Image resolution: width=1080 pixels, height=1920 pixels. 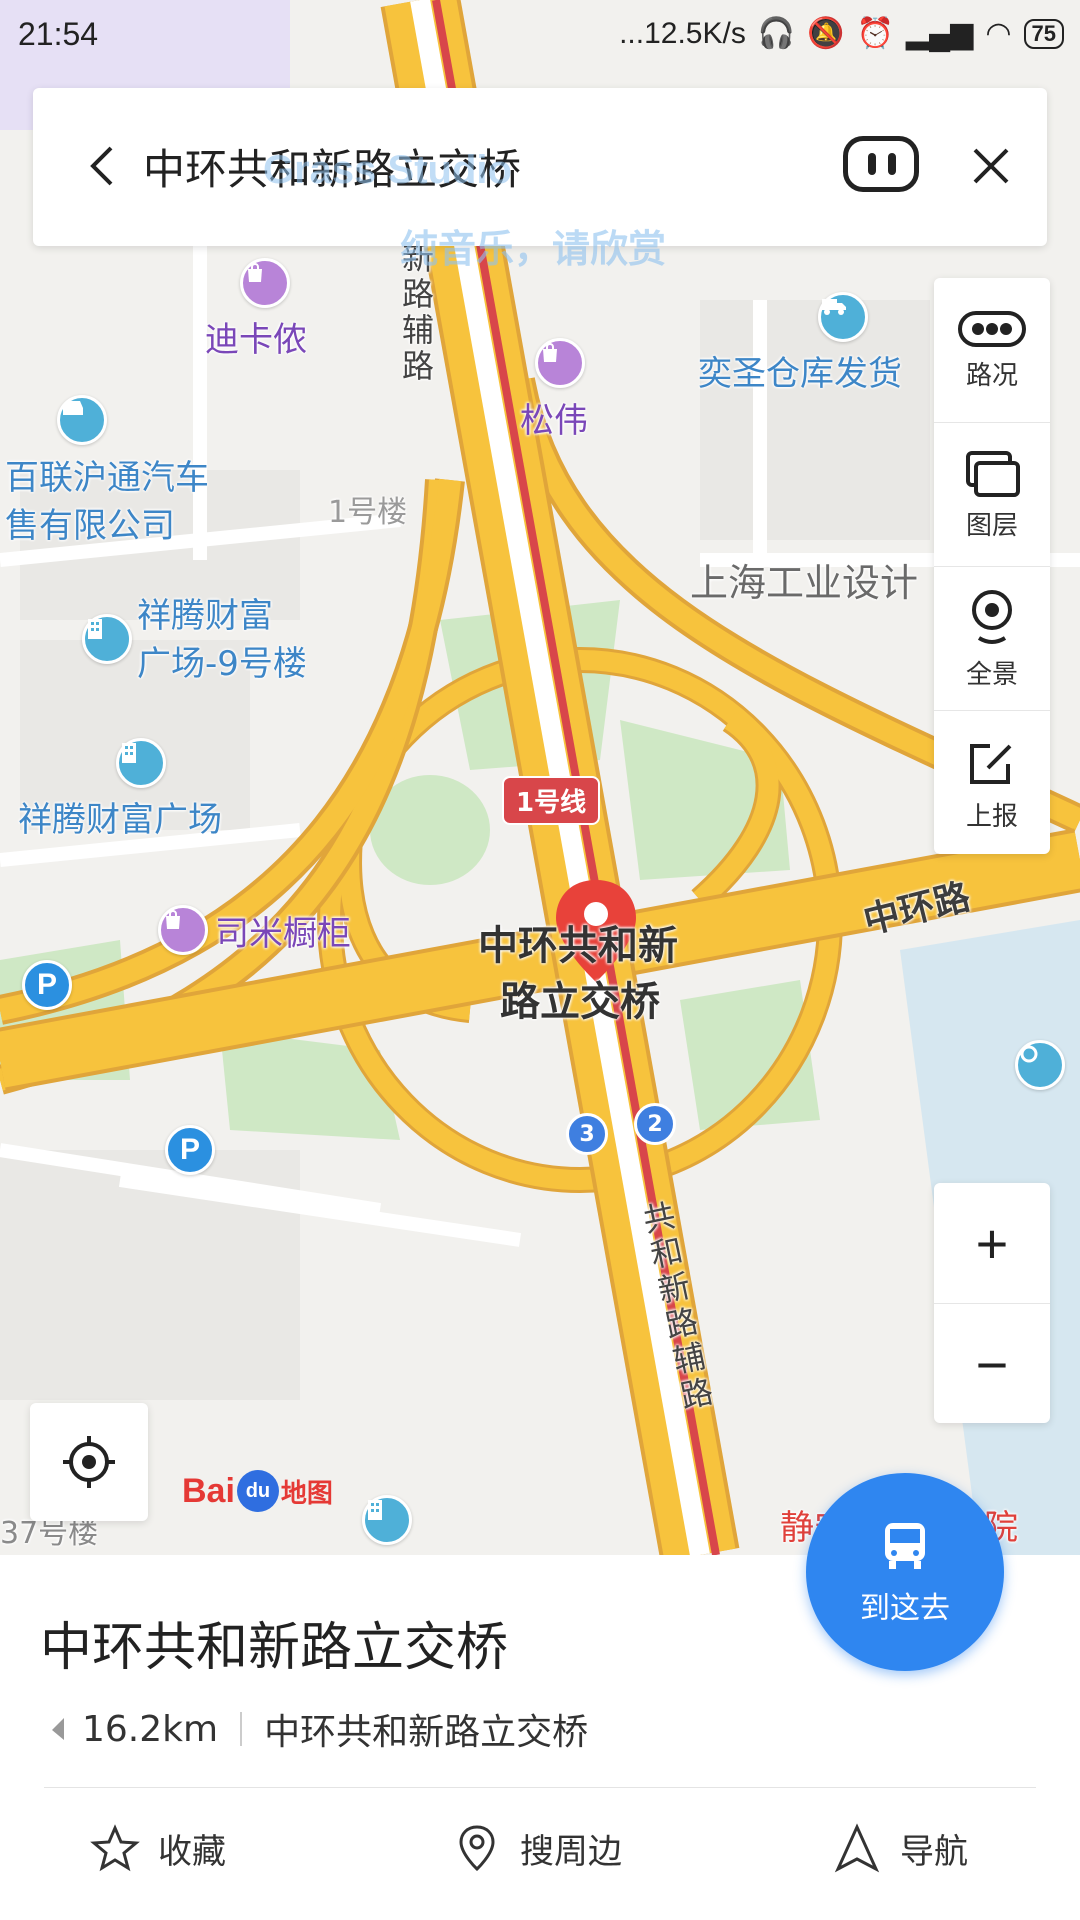 What do you see at coordinates (477, 1848) in the screenshot?
I see `location-pin-icon` at bounding box center [477, 1848].